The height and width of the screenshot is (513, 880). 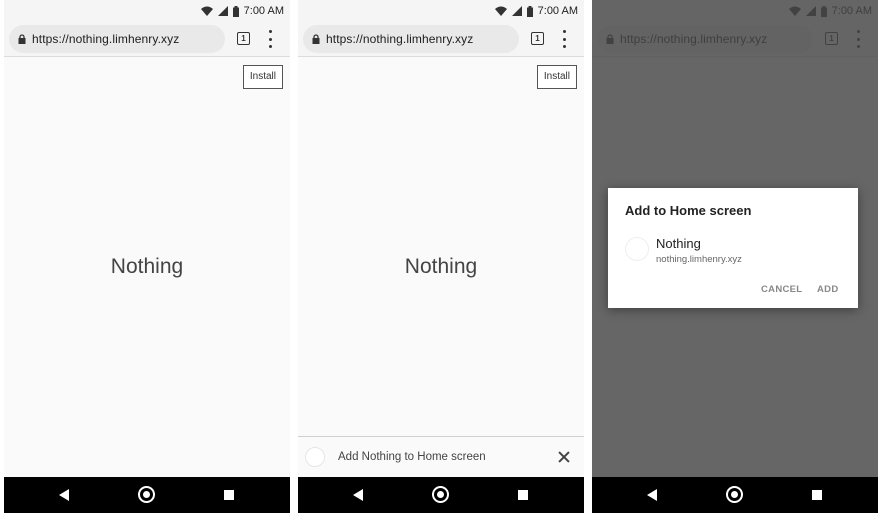 I want to click on add-to-home-banner: Add Nothing to Home screen, so click(x=441, y=456).